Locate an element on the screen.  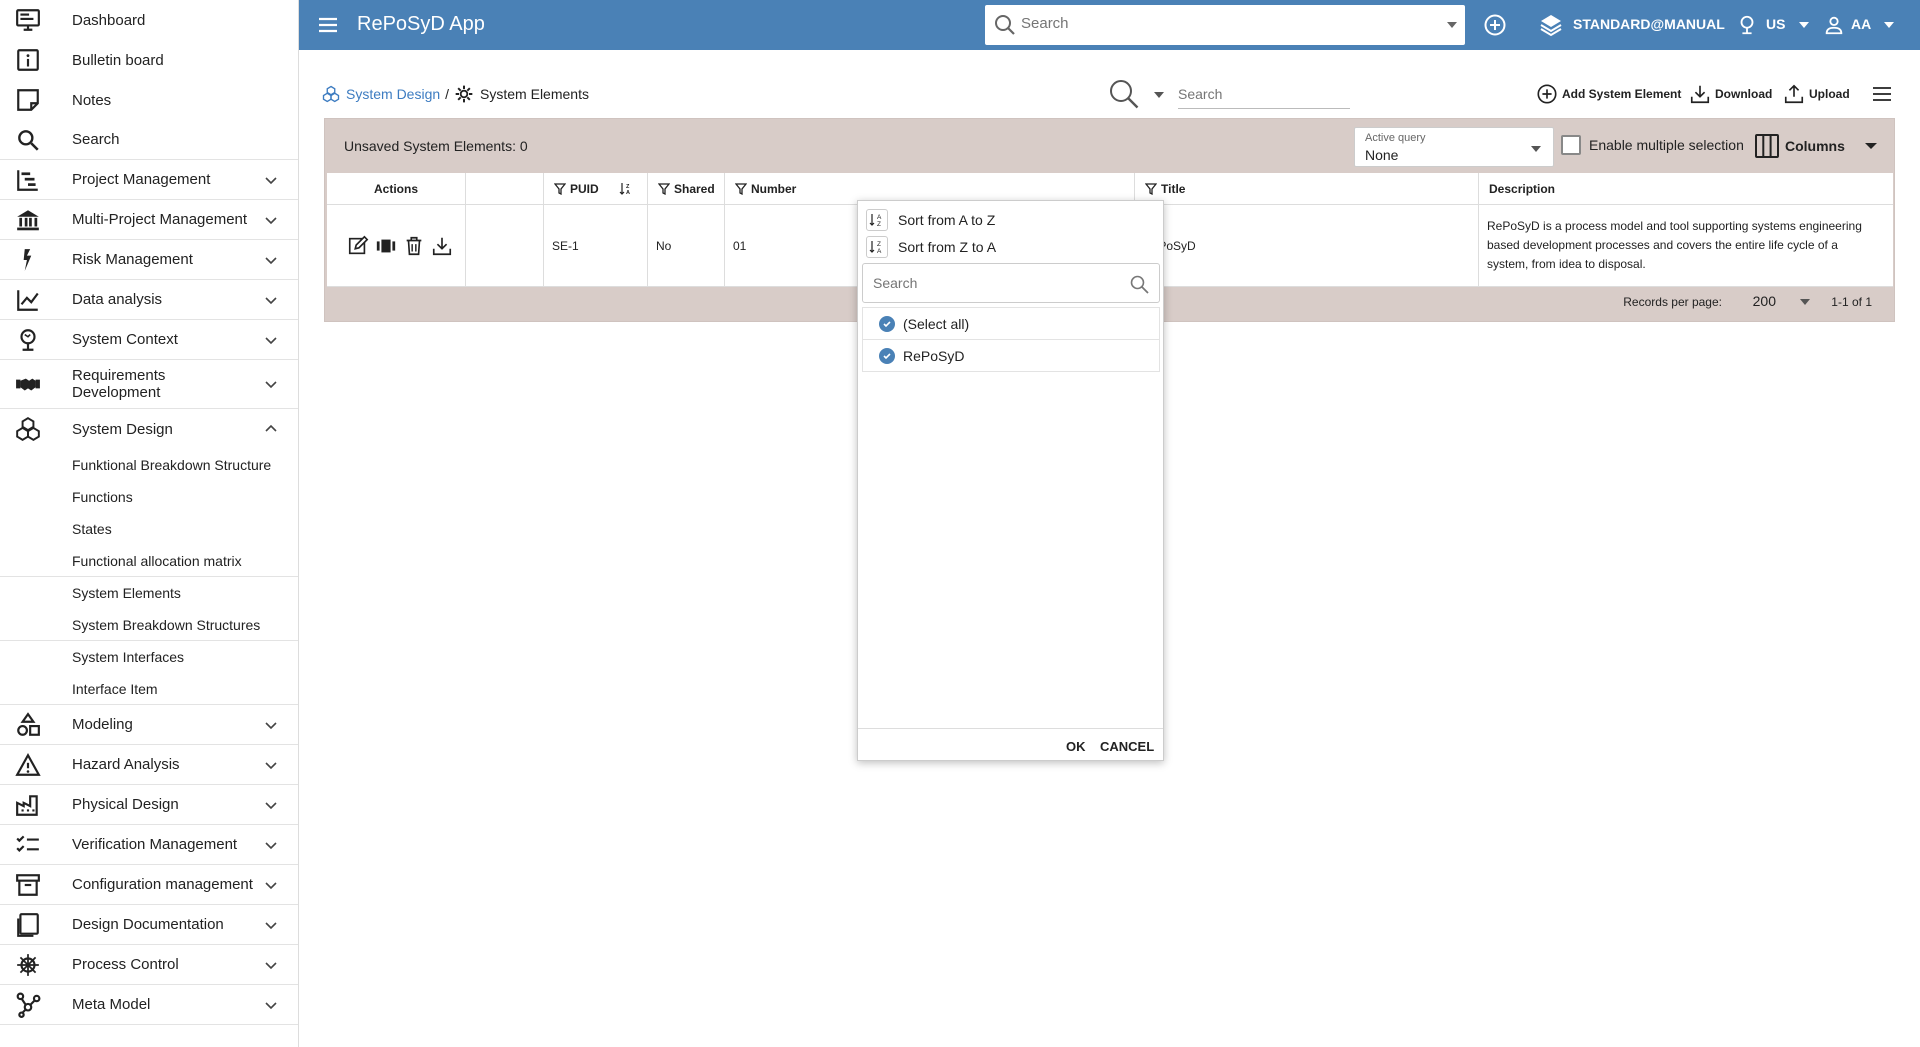
grid-search-input is located at coordinates (1264, 96).